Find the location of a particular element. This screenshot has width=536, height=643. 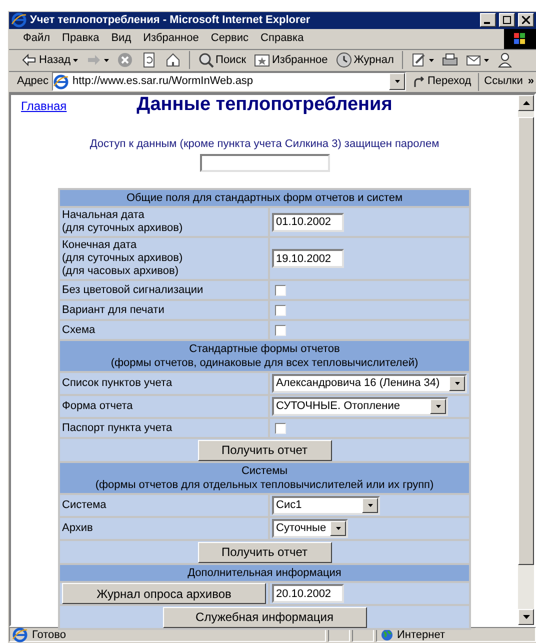

field-label: Список пунктов учета is located at coordinates (164, 383).